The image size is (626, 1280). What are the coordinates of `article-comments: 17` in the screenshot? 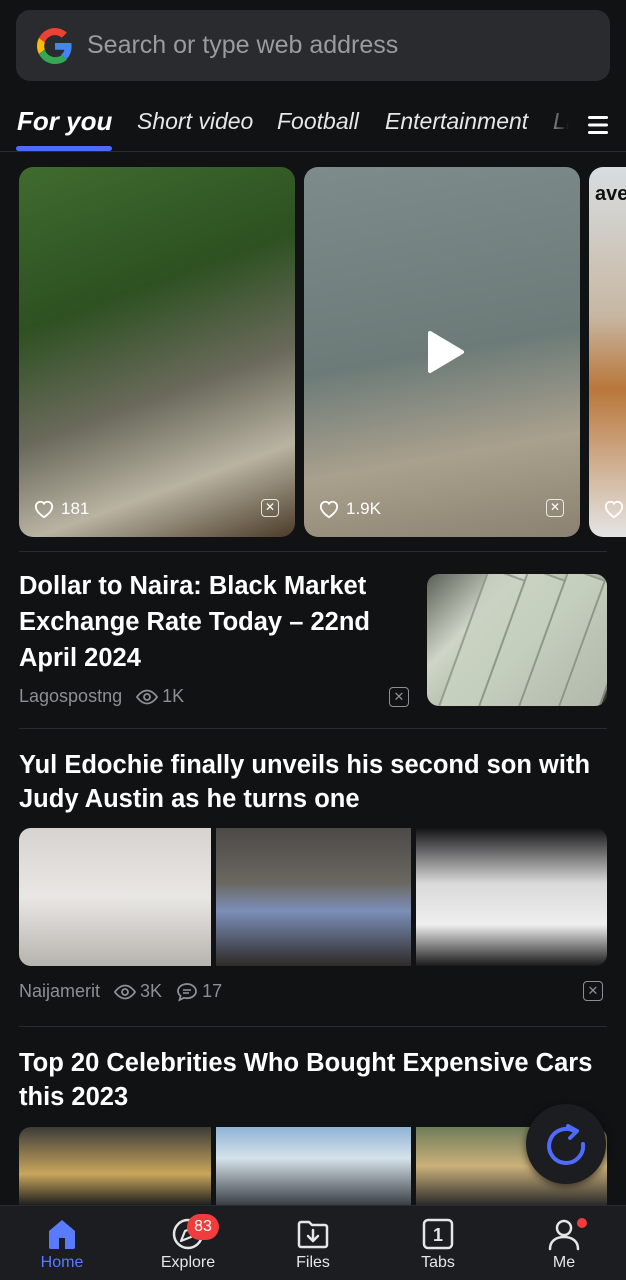 It's located at (212, 991).